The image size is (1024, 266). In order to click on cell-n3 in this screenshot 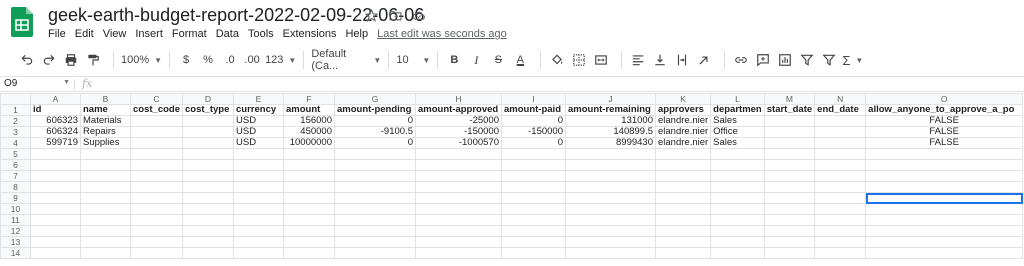, I will do `click(840, 132)`.